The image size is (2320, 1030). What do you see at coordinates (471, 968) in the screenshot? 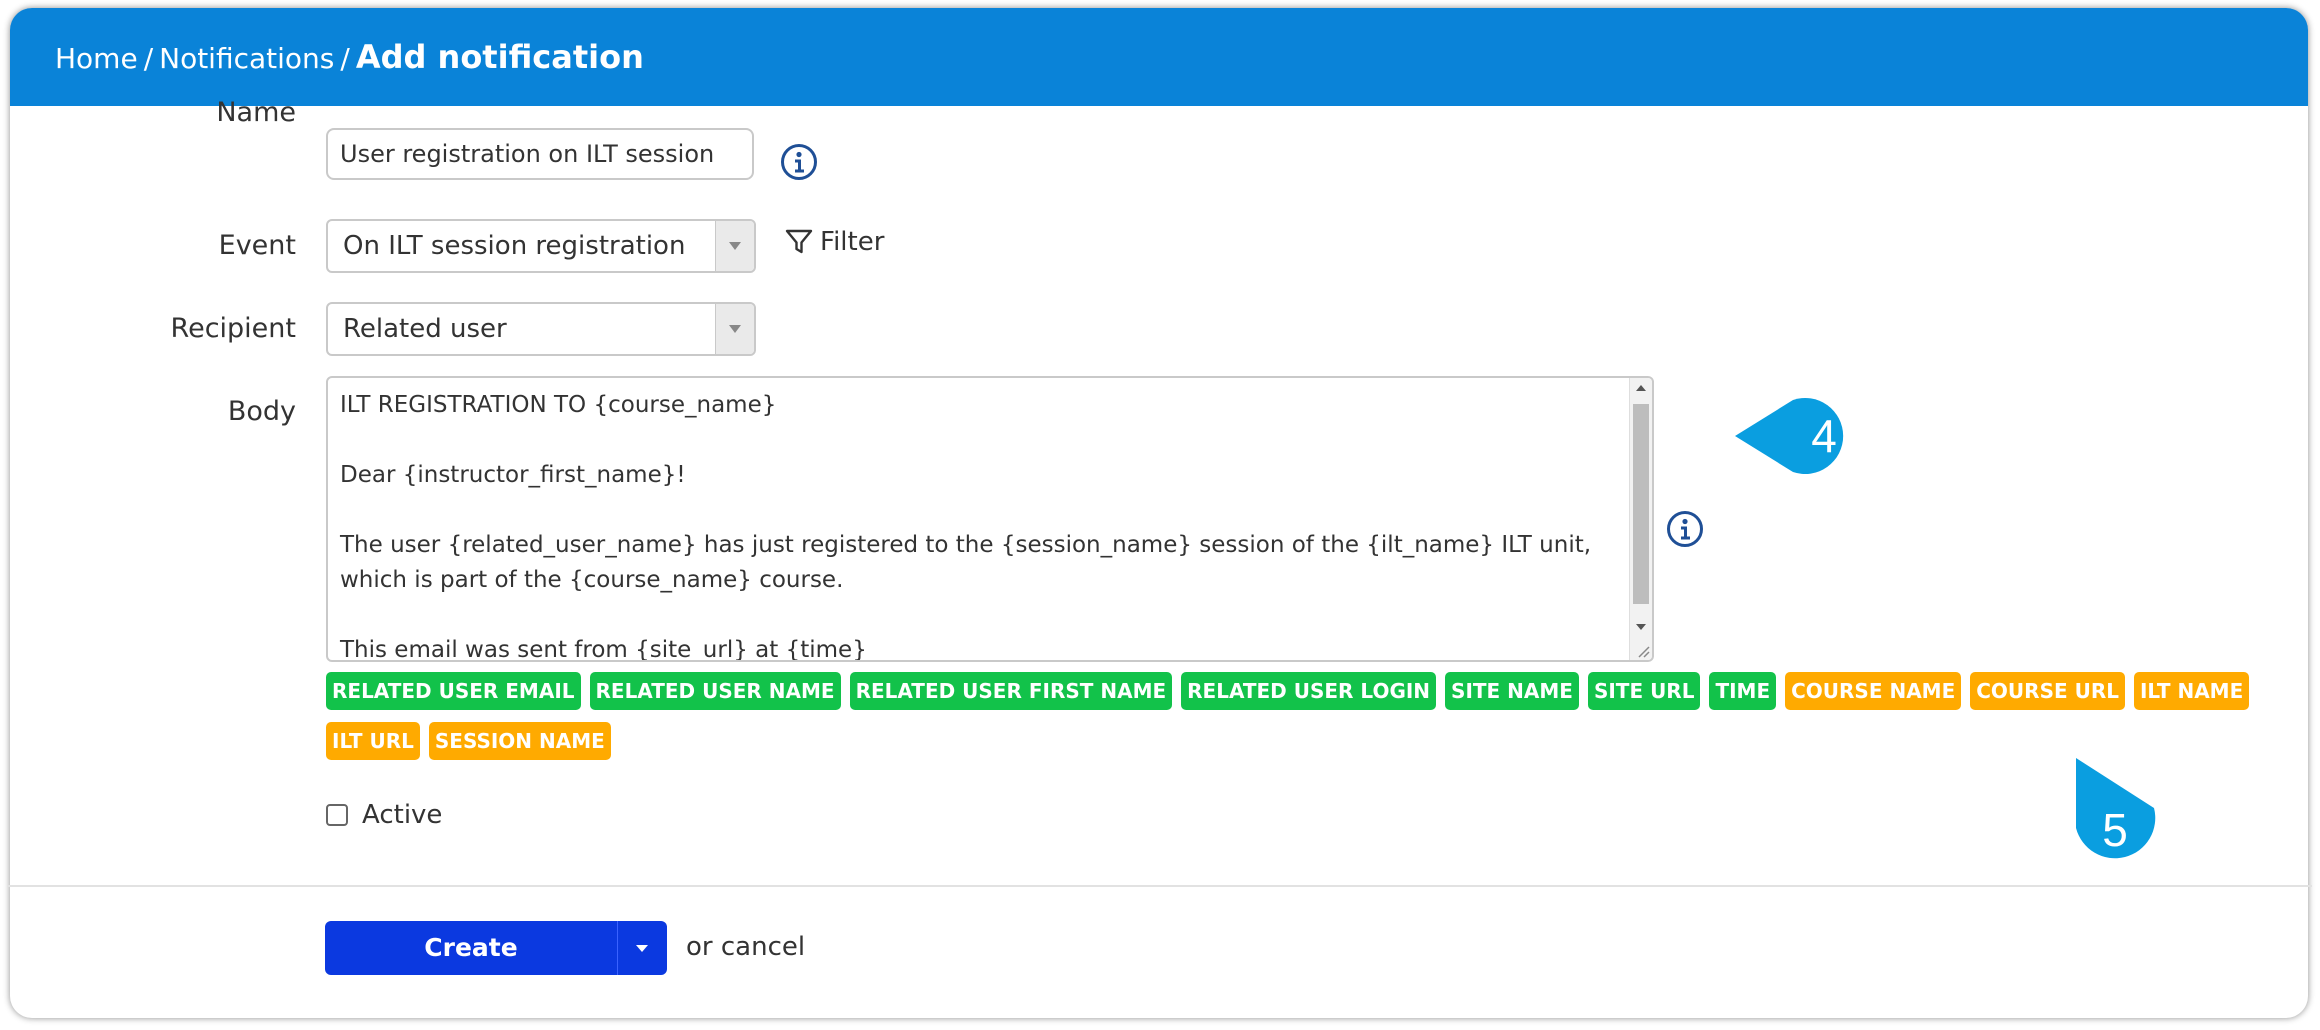
I see `create-notification-button: Create notification` at bounding box center [471, 968].